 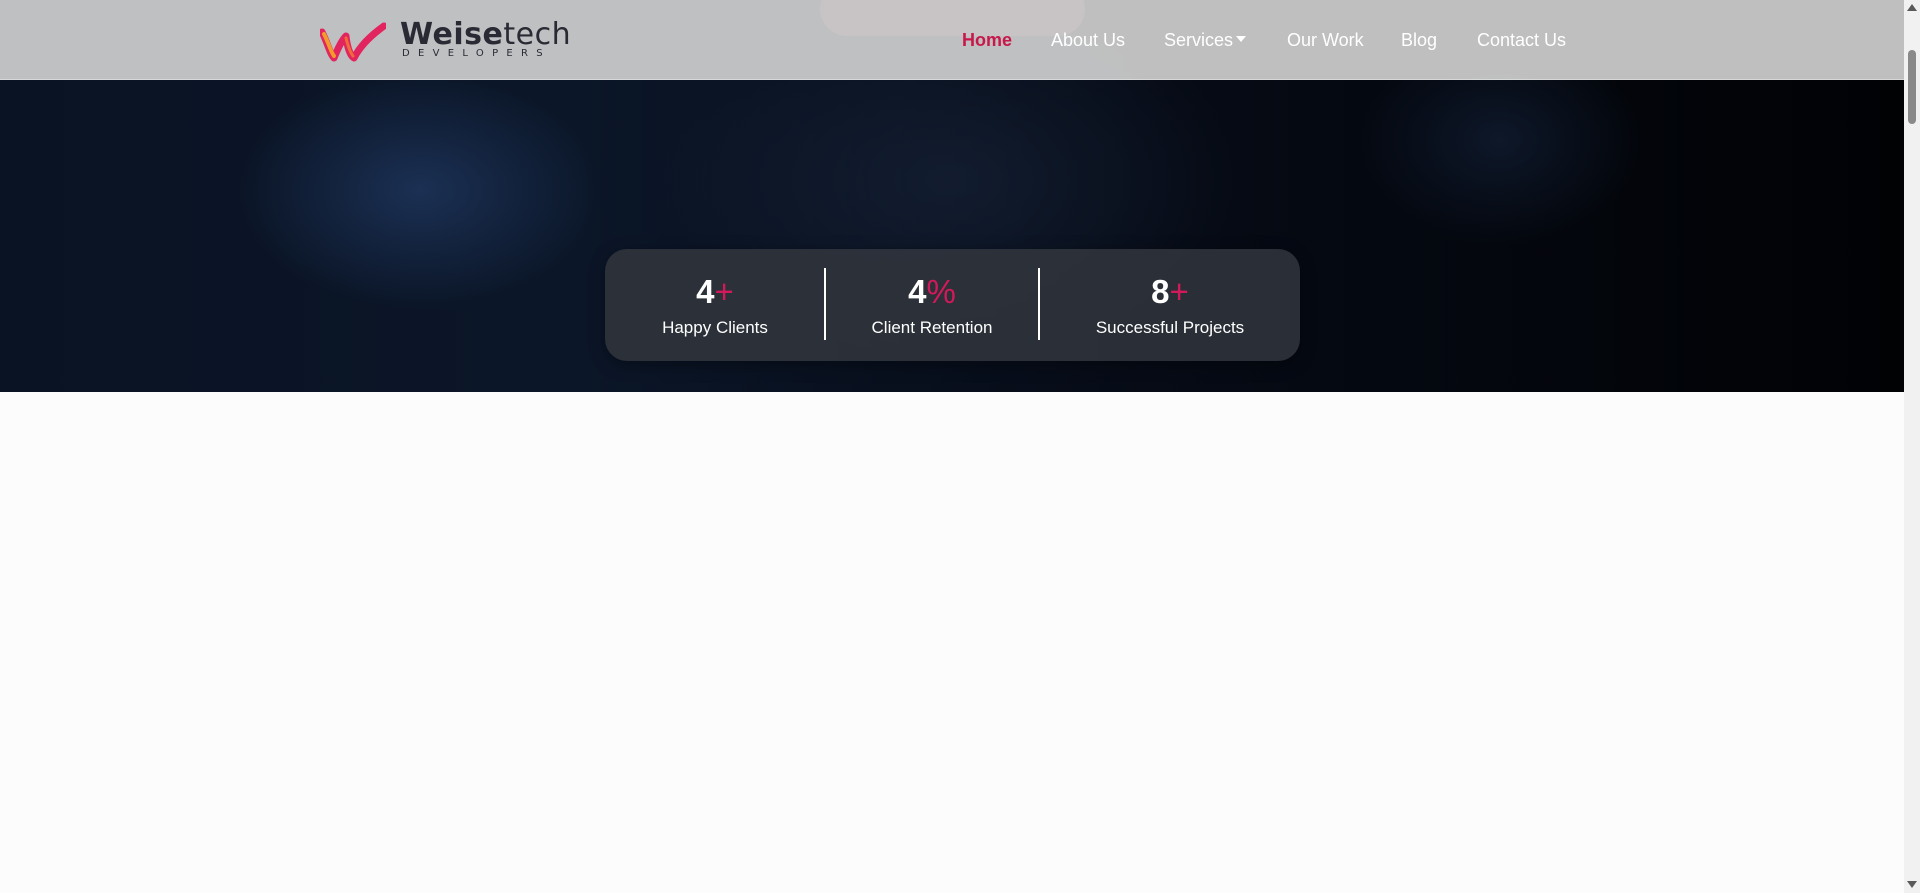 I want to click on site-logo: Weisetech DEVELOPERS, so click(x=445, y=40).